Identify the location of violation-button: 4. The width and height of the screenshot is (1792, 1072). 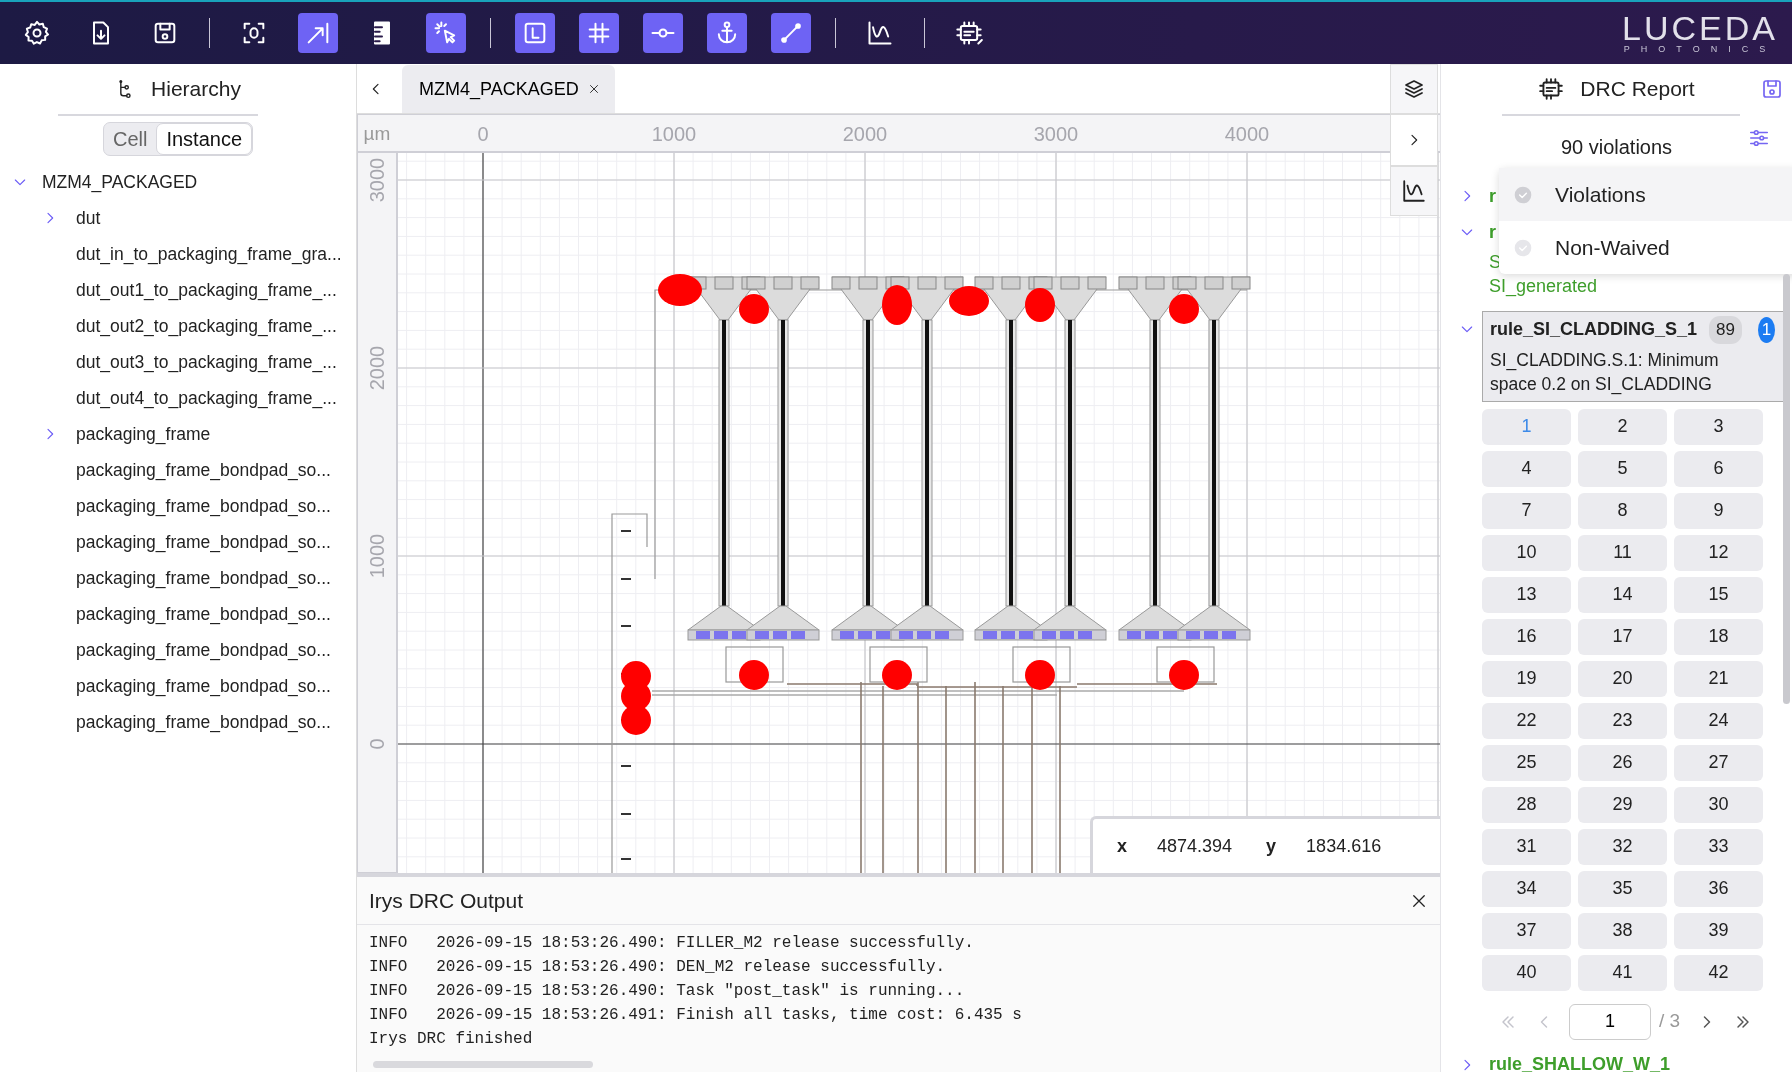
(1526, 468).